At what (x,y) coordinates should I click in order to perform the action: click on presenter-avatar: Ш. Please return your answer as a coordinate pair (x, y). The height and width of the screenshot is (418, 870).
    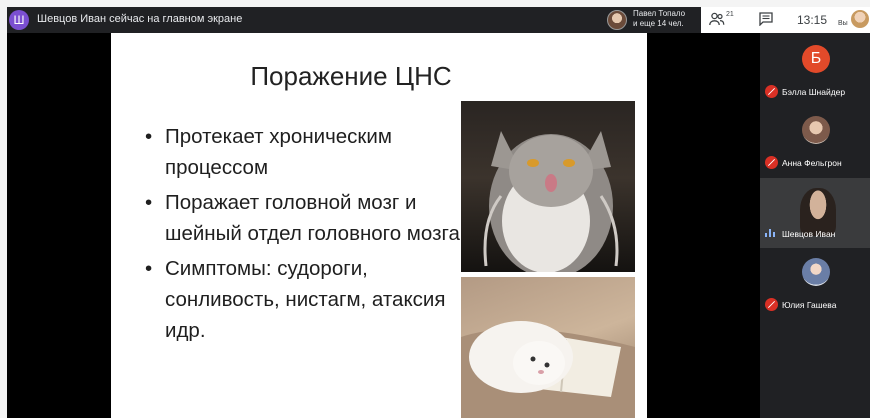
    Looking at the image, I should click on (19, 20).